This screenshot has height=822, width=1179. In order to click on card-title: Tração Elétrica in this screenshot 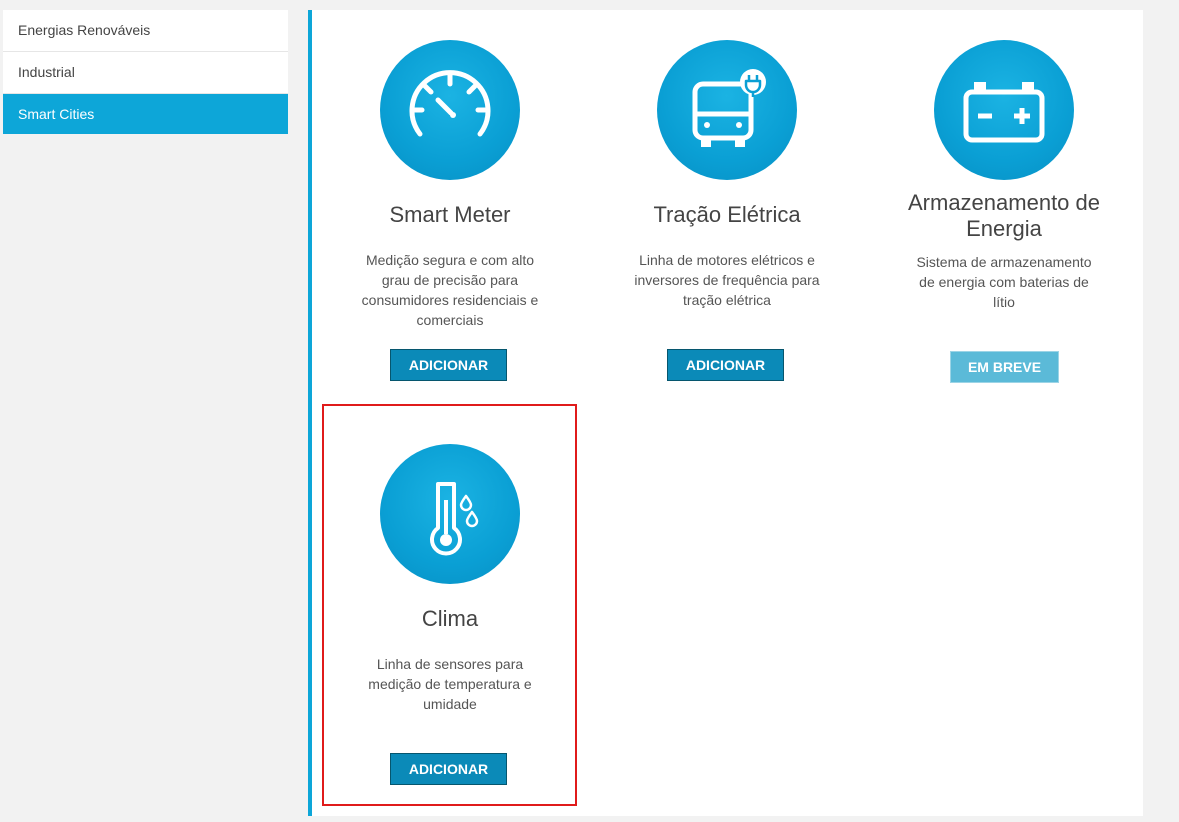, I will do `click(727, 214)`.